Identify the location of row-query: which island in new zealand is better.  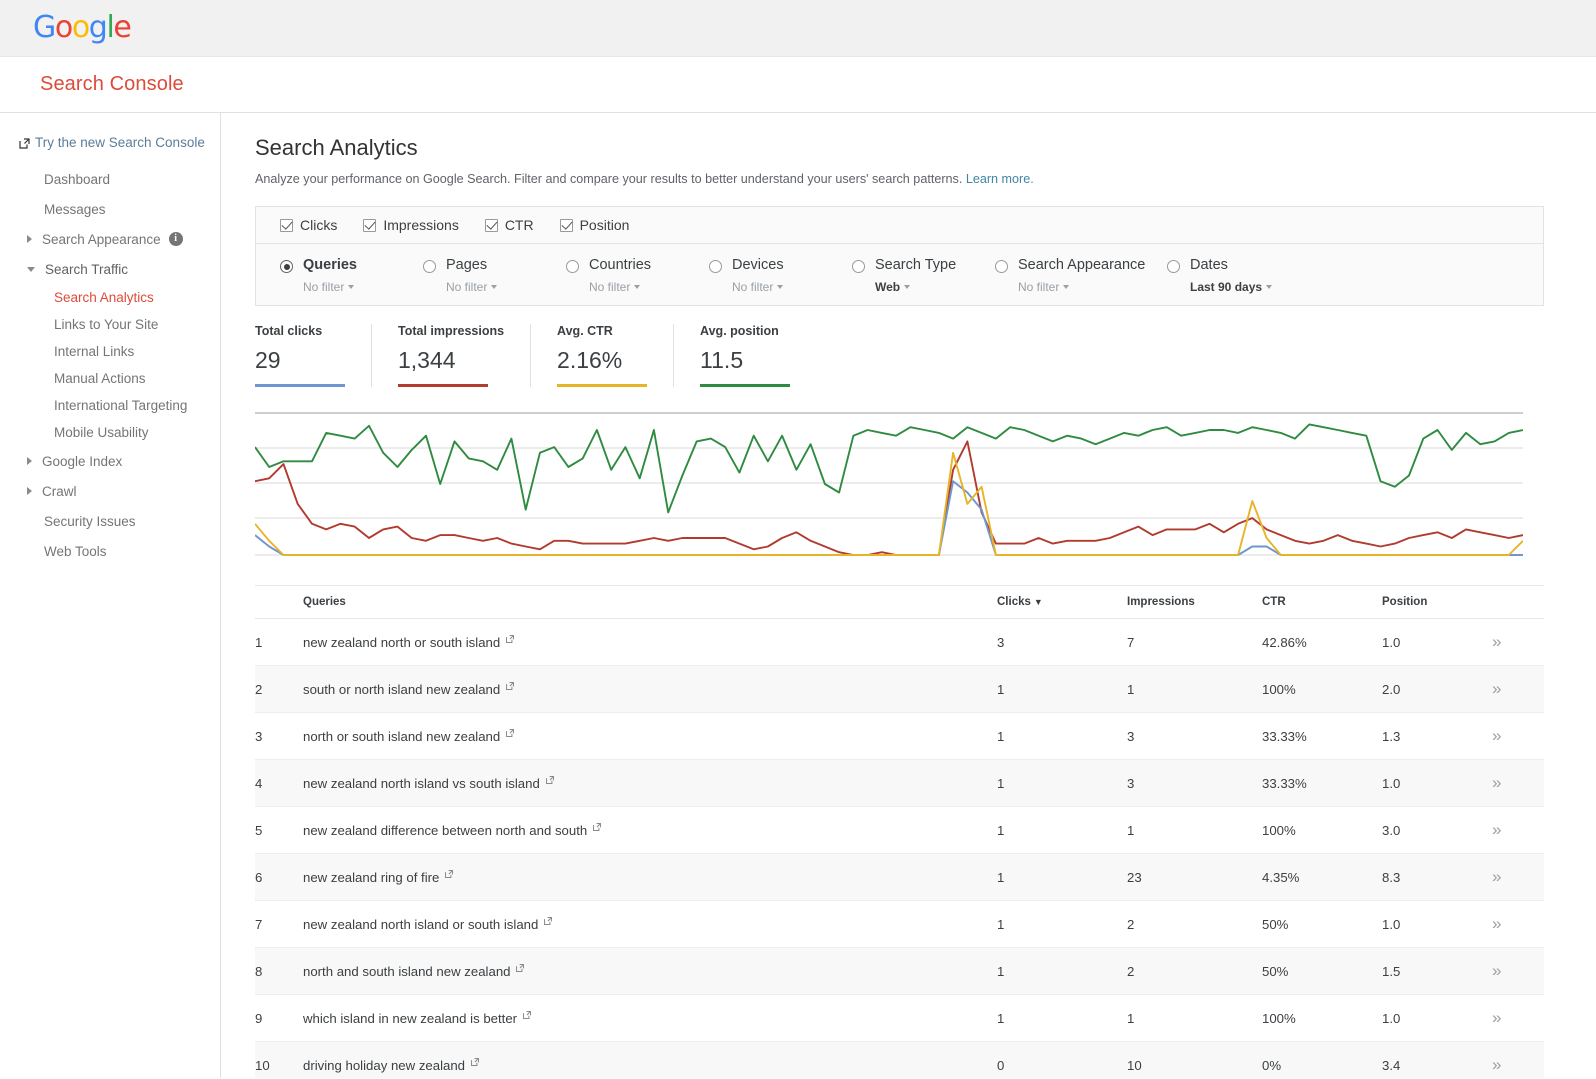
(650, 1018).